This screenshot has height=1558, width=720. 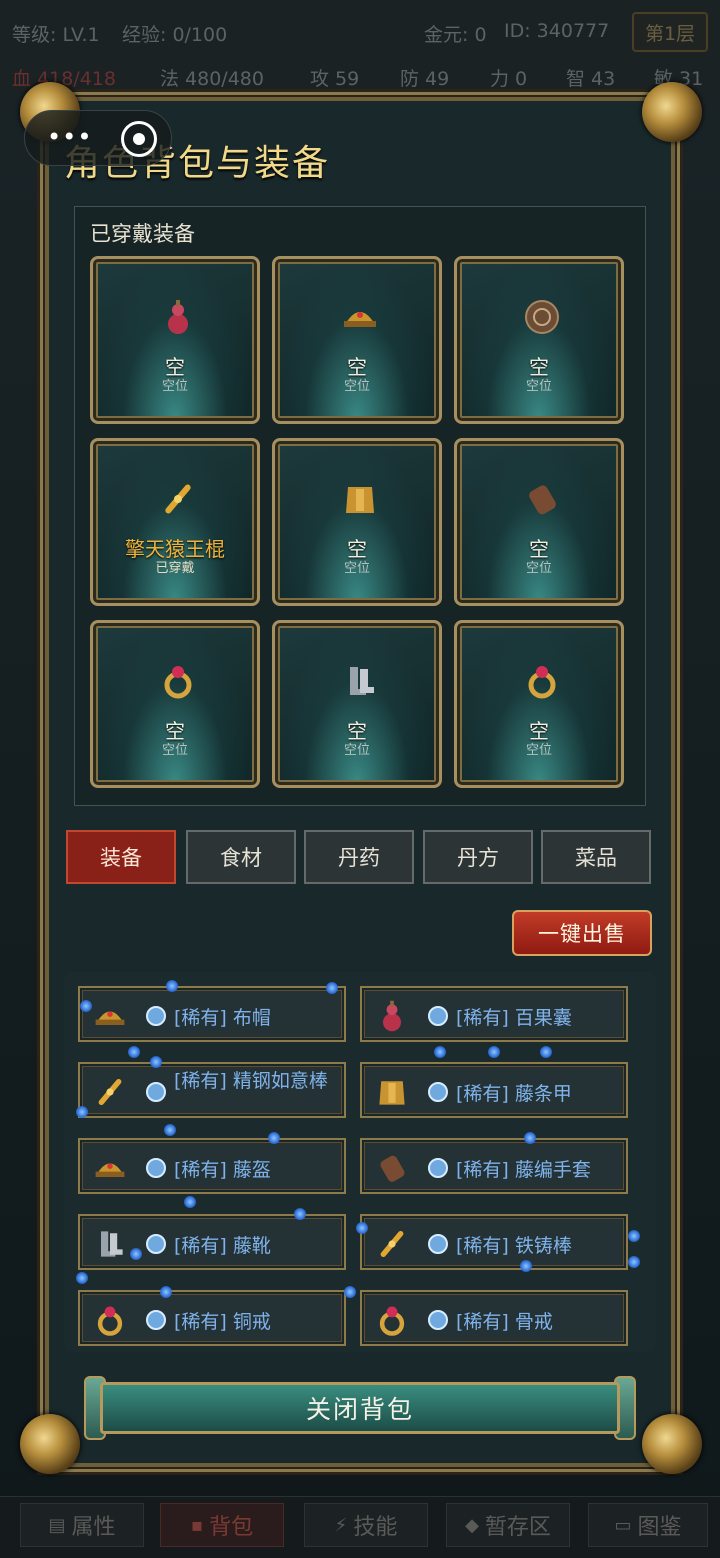 What do you see at coordinates (175, 522) in the screenshot?
I see `equip-slot: 擎天猿王棍 已穿戴` at bounding box center [175, 522].